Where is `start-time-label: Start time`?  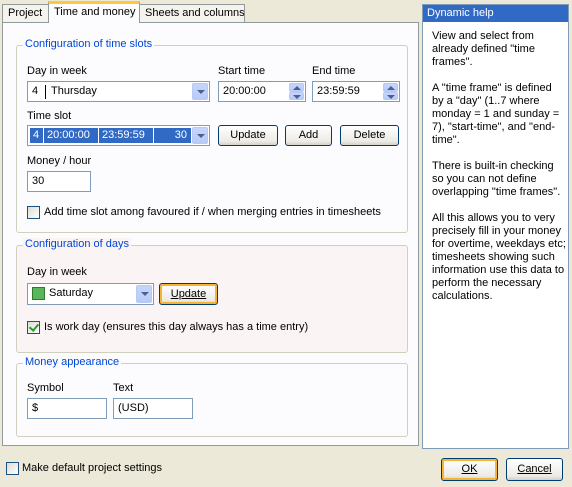 start-time-label: Start time is located at coordinates (242, 71).